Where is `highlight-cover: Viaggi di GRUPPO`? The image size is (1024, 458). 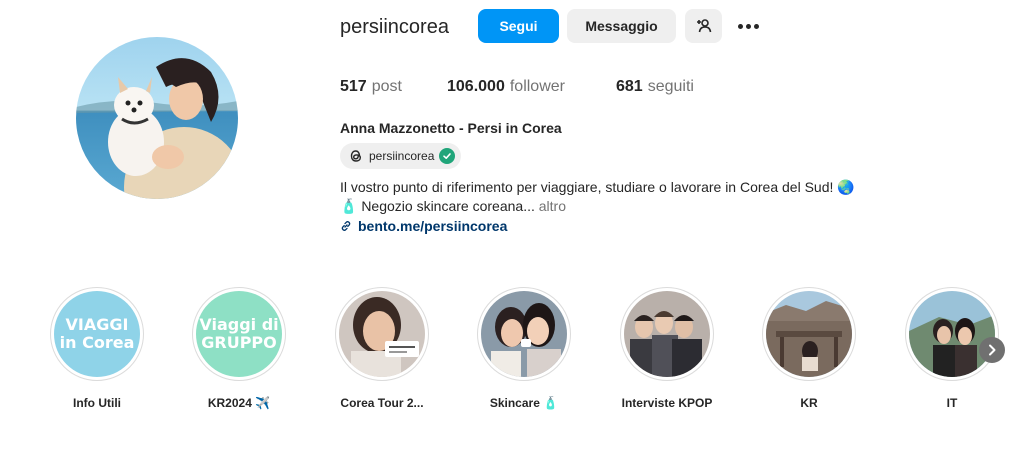
highlight-cover: Viaggi di GRUPPO is located at coordinates (239, 334).